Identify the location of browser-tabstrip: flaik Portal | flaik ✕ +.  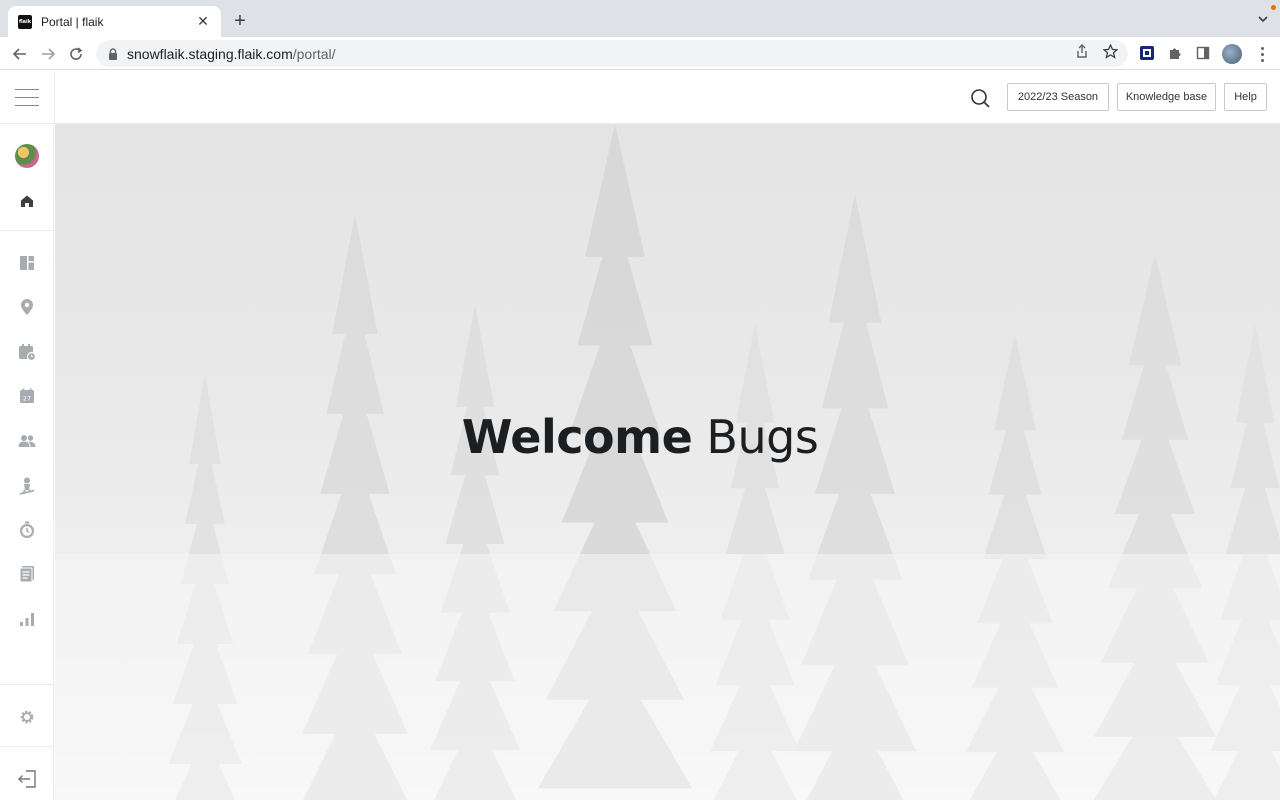
(640, 18).